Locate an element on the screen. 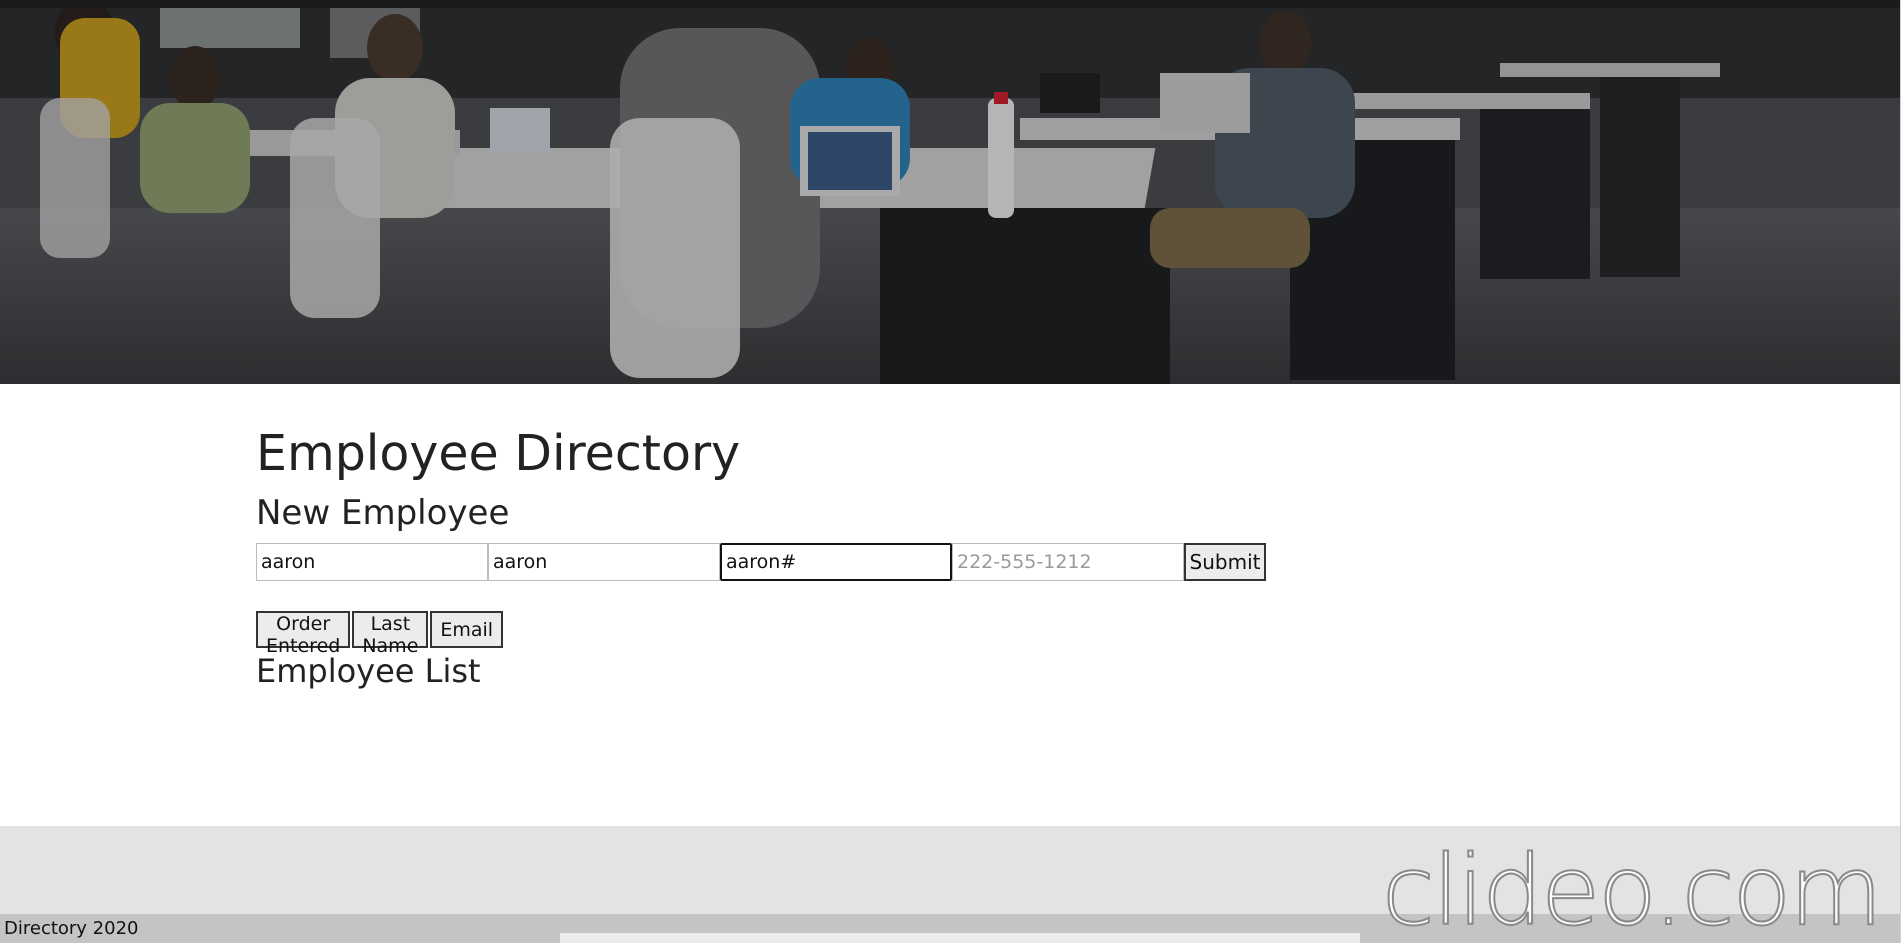 The width and height of the screenshot is (1901, 947). footer-text: Directory 2020 is located at coordinates (71, 928).